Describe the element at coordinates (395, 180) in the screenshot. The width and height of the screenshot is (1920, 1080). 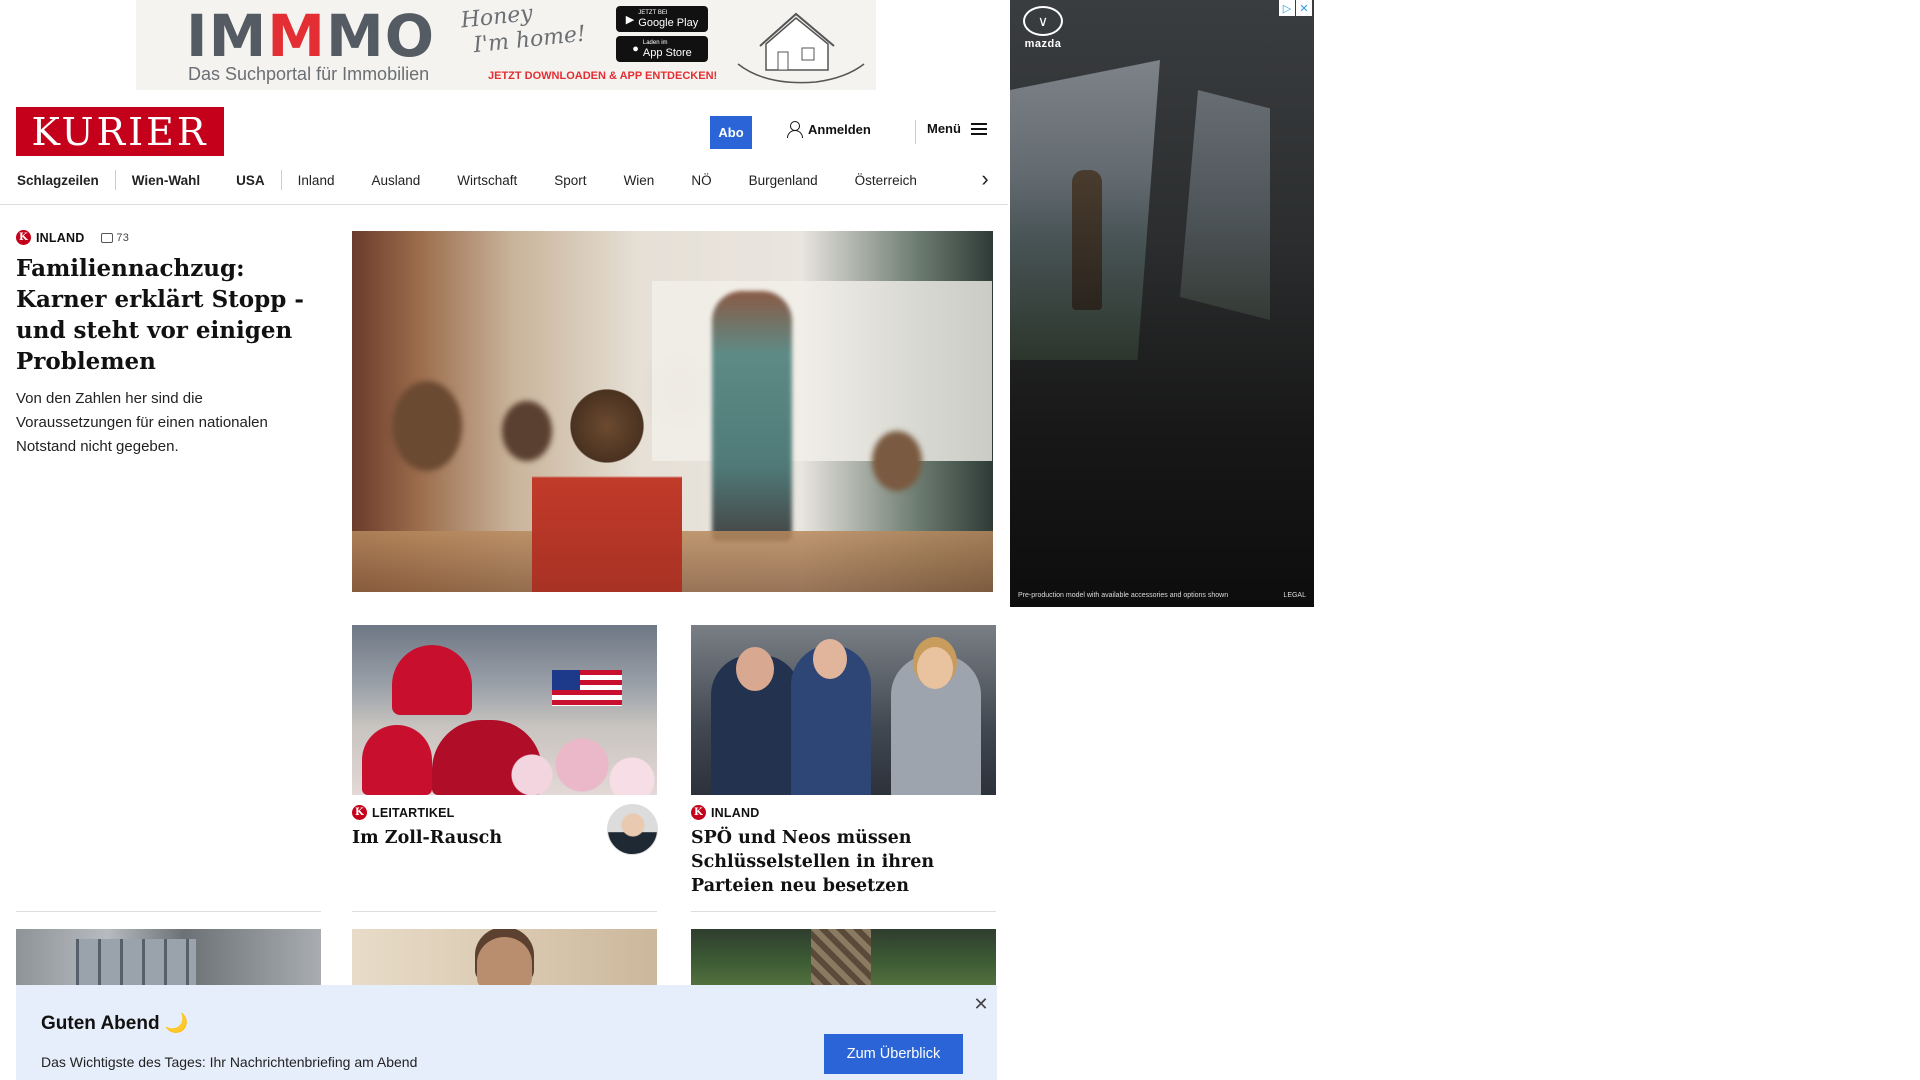
I see `nav-item-ausland: Ausland` at that location.